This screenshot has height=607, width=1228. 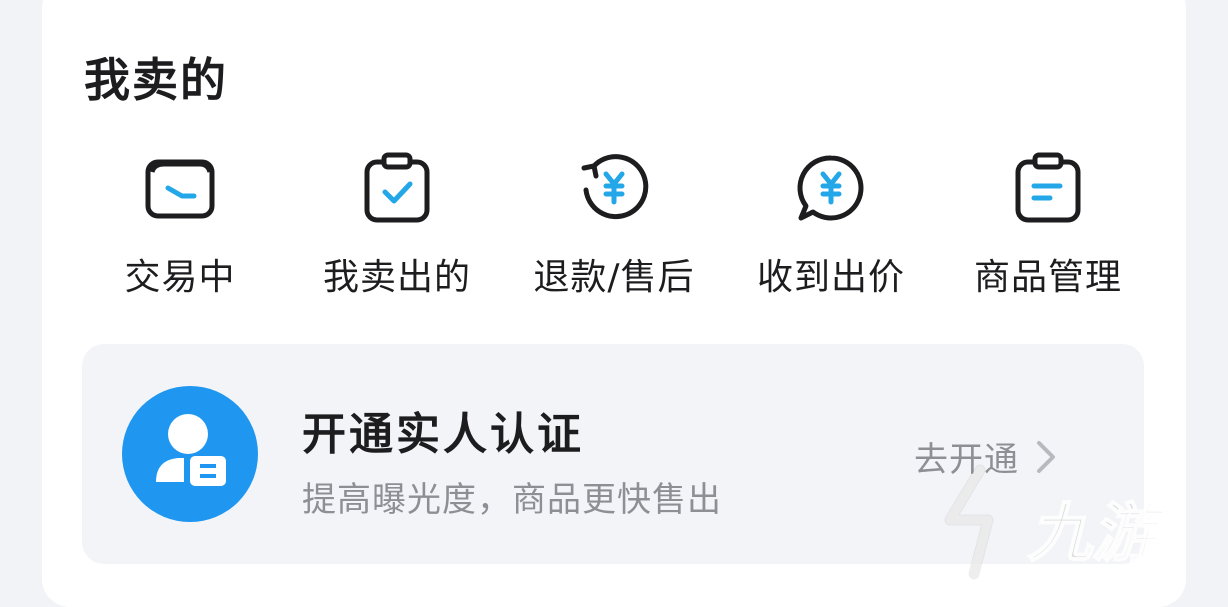 I want to click on wallet-icon, so click(x=180, y=189).